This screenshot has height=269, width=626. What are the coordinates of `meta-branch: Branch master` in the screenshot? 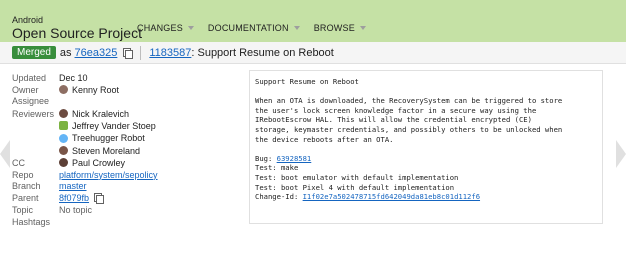 It's located at (85, 187).